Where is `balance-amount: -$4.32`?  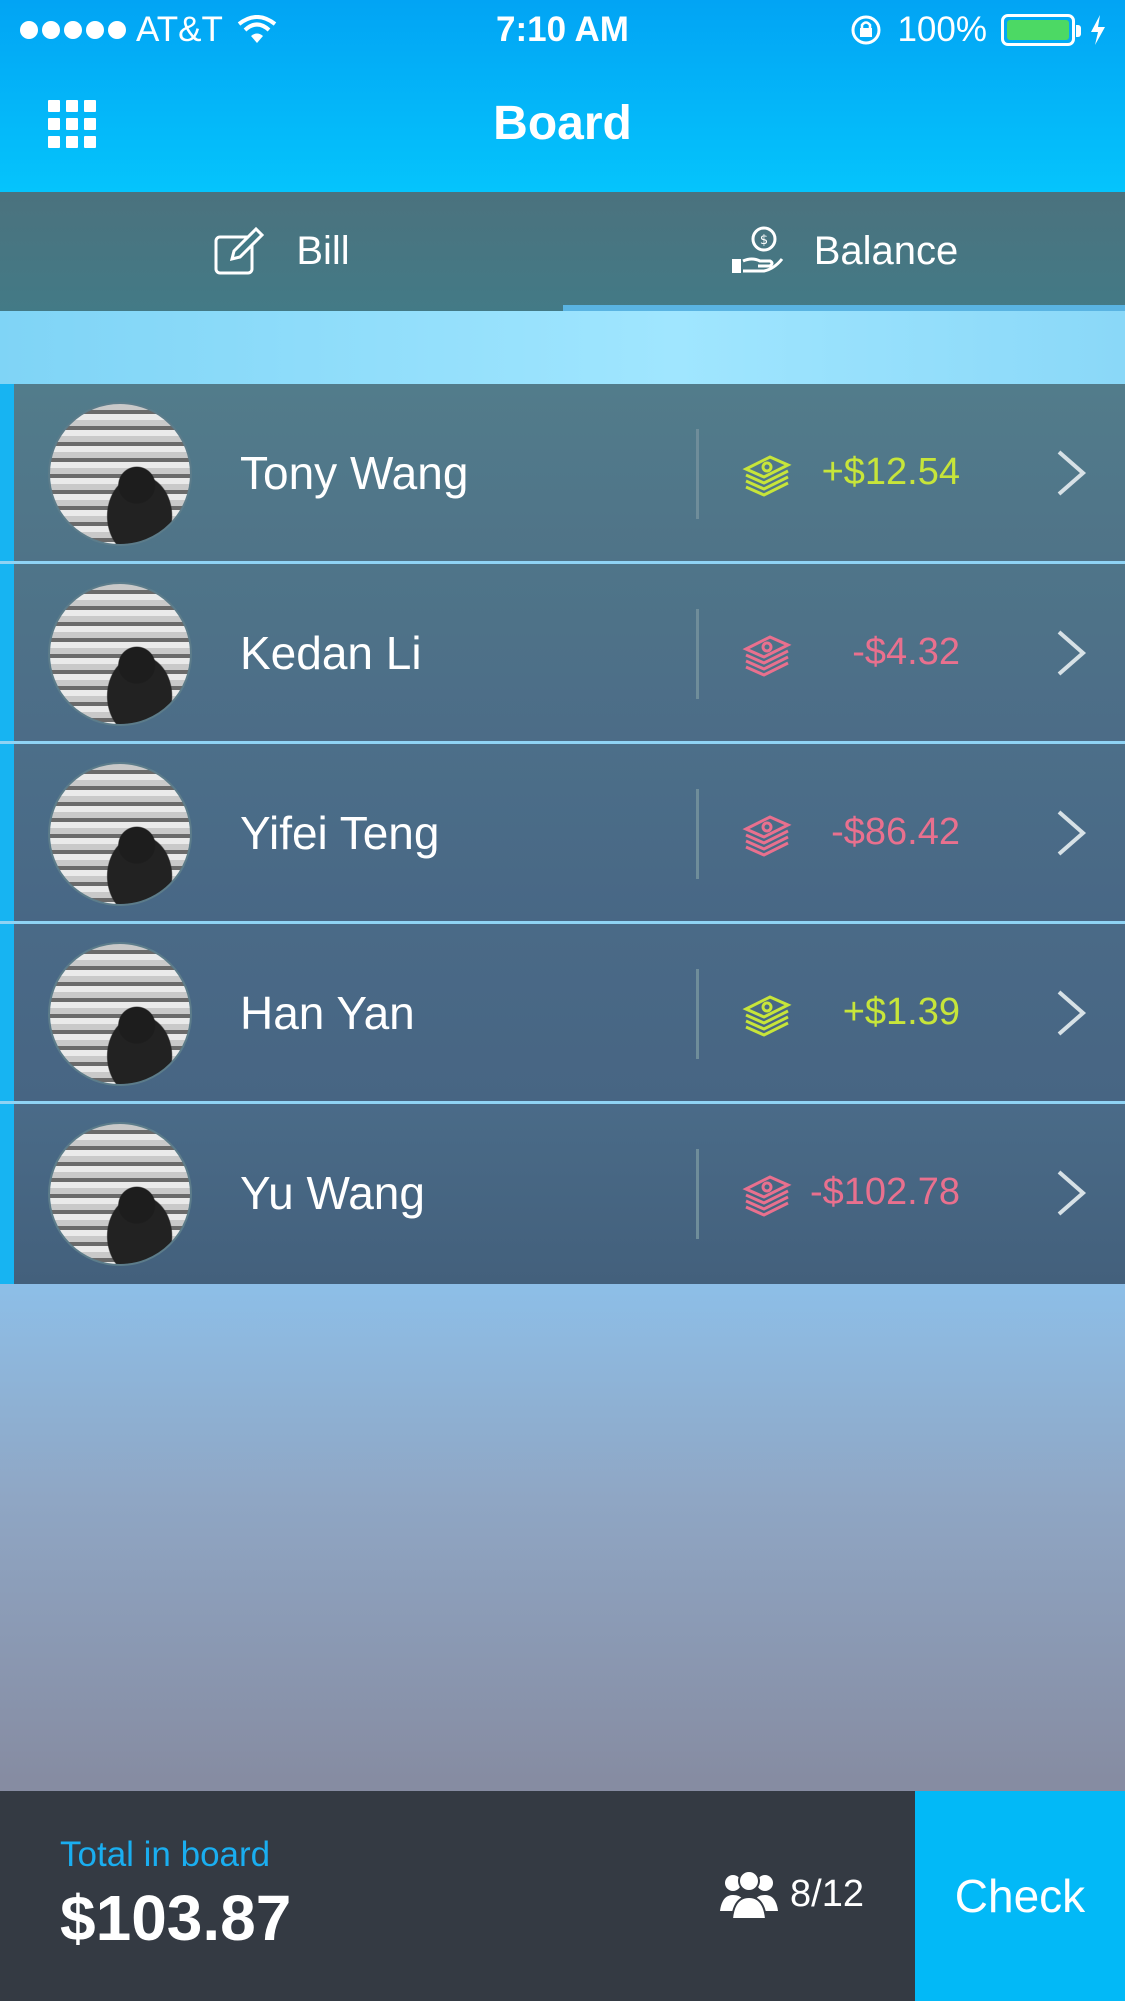 balance-amount: -$4.32 is located at coordinates (906, 652).